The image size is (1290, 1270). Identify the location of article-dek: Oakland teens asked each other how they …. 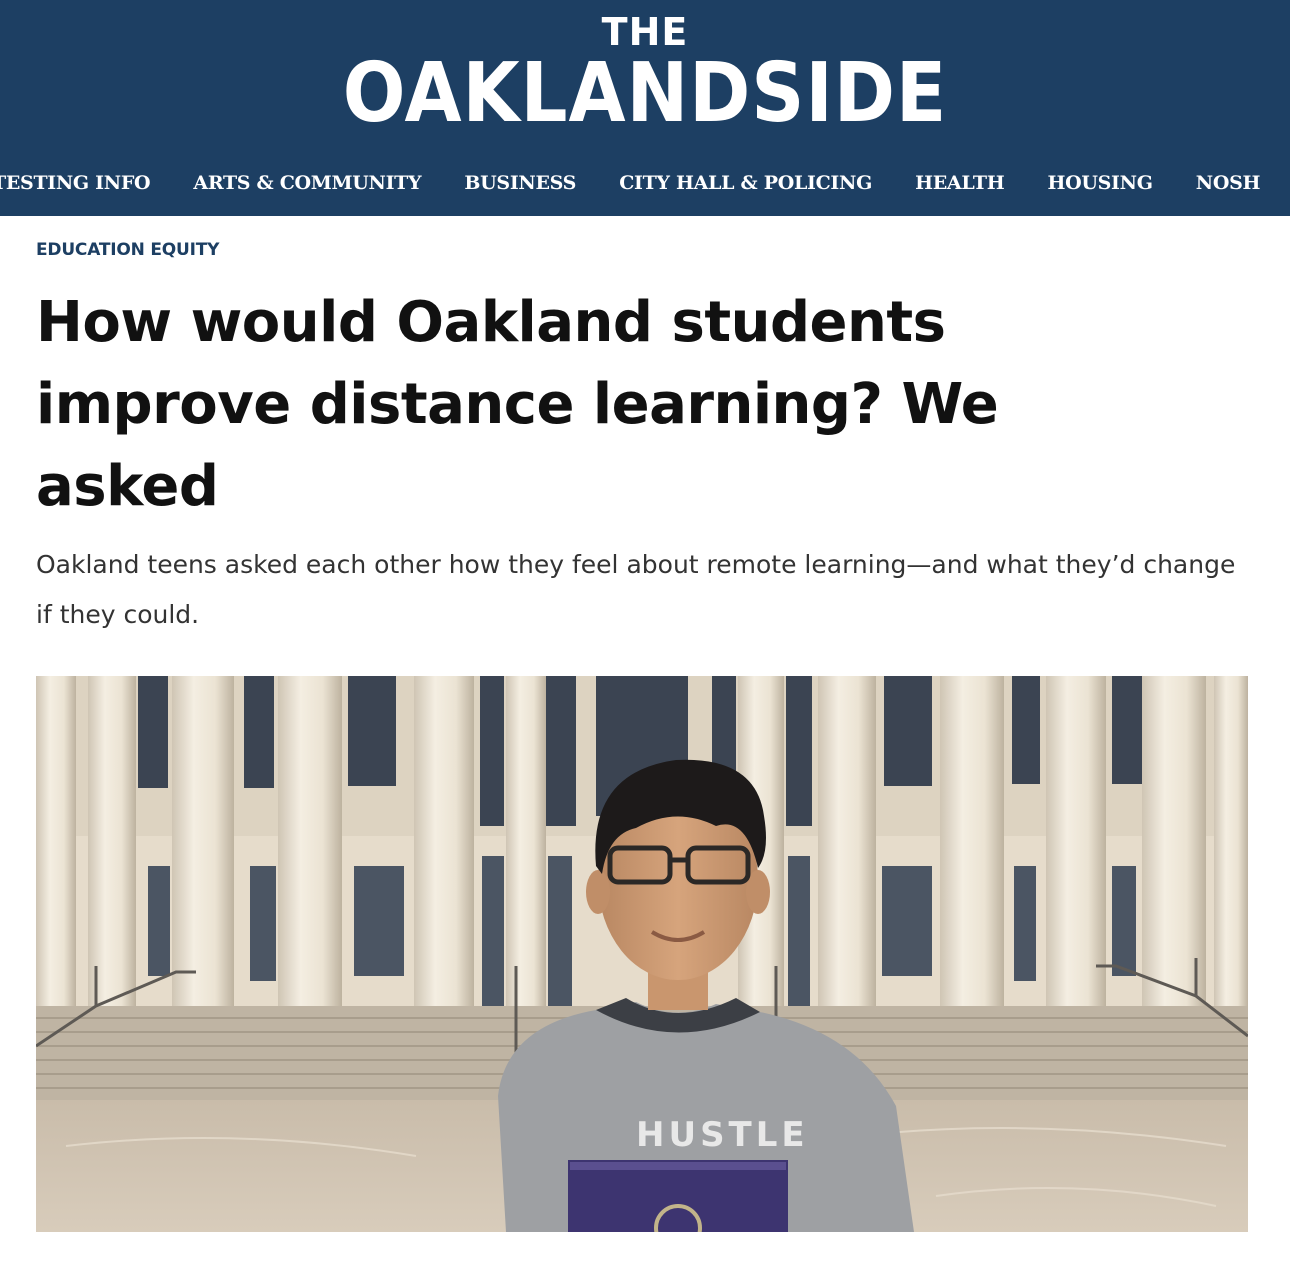
(636, 589).